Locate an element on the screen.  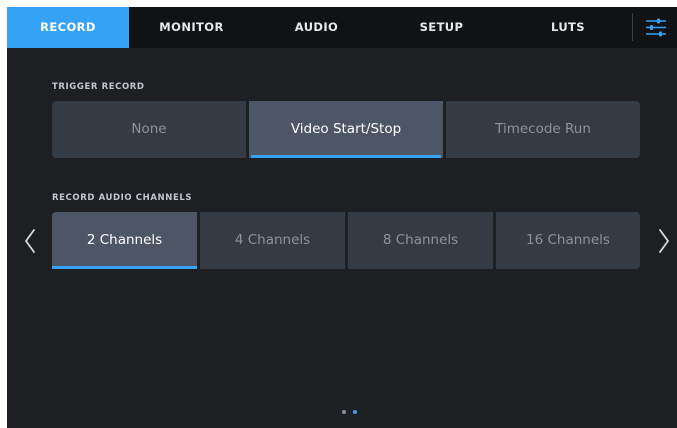
record-audio-channels-label: RECORD AUDIO CHANNELS is located at coordinates (122, 198).